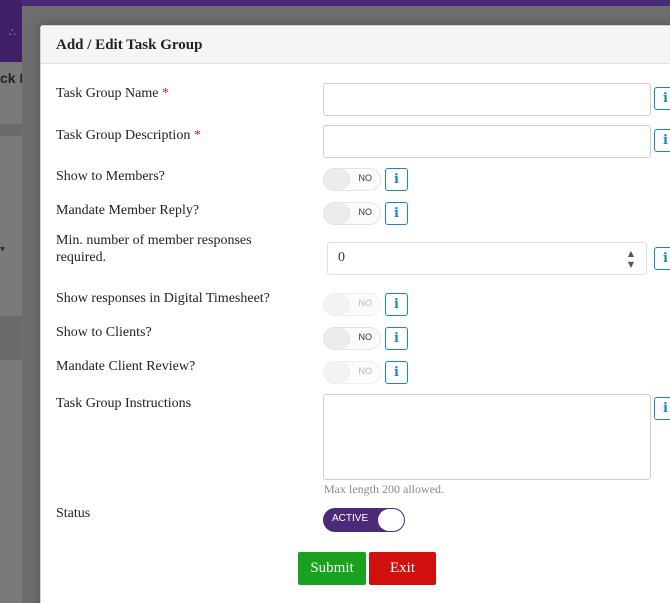 The image size is (670, 603). Describe the element at coordinates (128, 210) in the screenshot. I see `mandate-member-reply-label: Mandate Member Reply?` at that location.